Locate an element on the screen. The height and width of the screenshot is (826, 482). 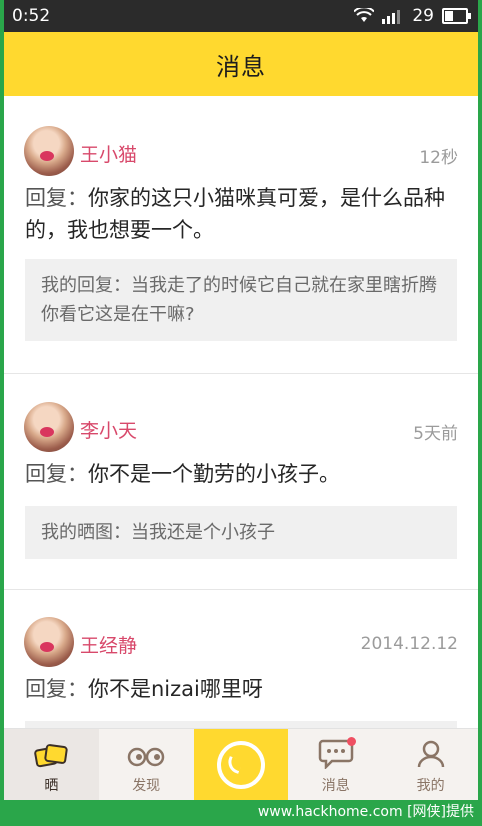
wifi-icon is located at coordinates (364, 15).